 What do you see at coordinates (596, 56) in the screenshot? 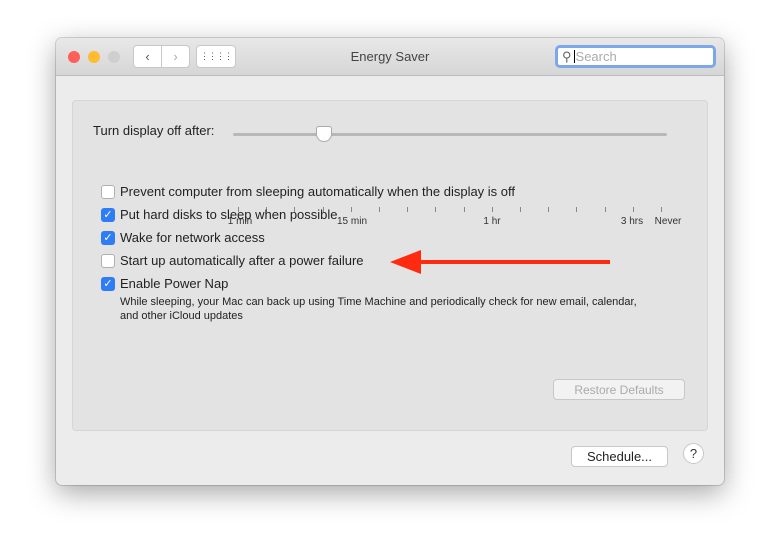
I see `search-placeholder: Search` at bounding box center [596, 56].